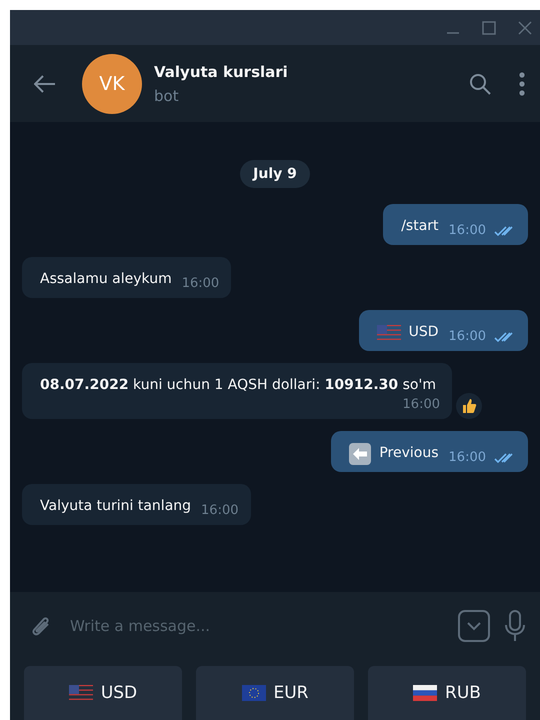  What do you see at coordinates (116, 506) in the screenshot?
I see `message-text: Valyuta turini tanlang` at bounding box center [116, 506].